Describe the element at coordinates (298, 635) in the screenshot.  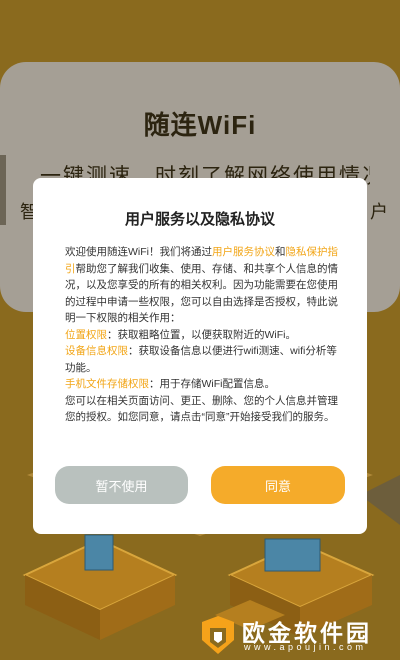
I see `watermark: 欧金软件园 www.apoujin.com` at that location.